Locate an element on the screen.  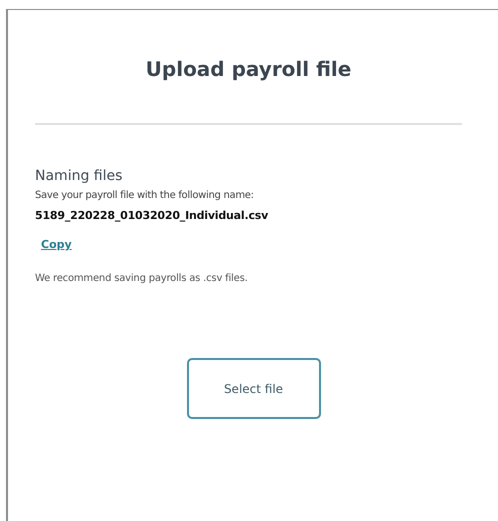
instruction-text: Save your payroll file with the following name: is located at coordinates (145, 195).